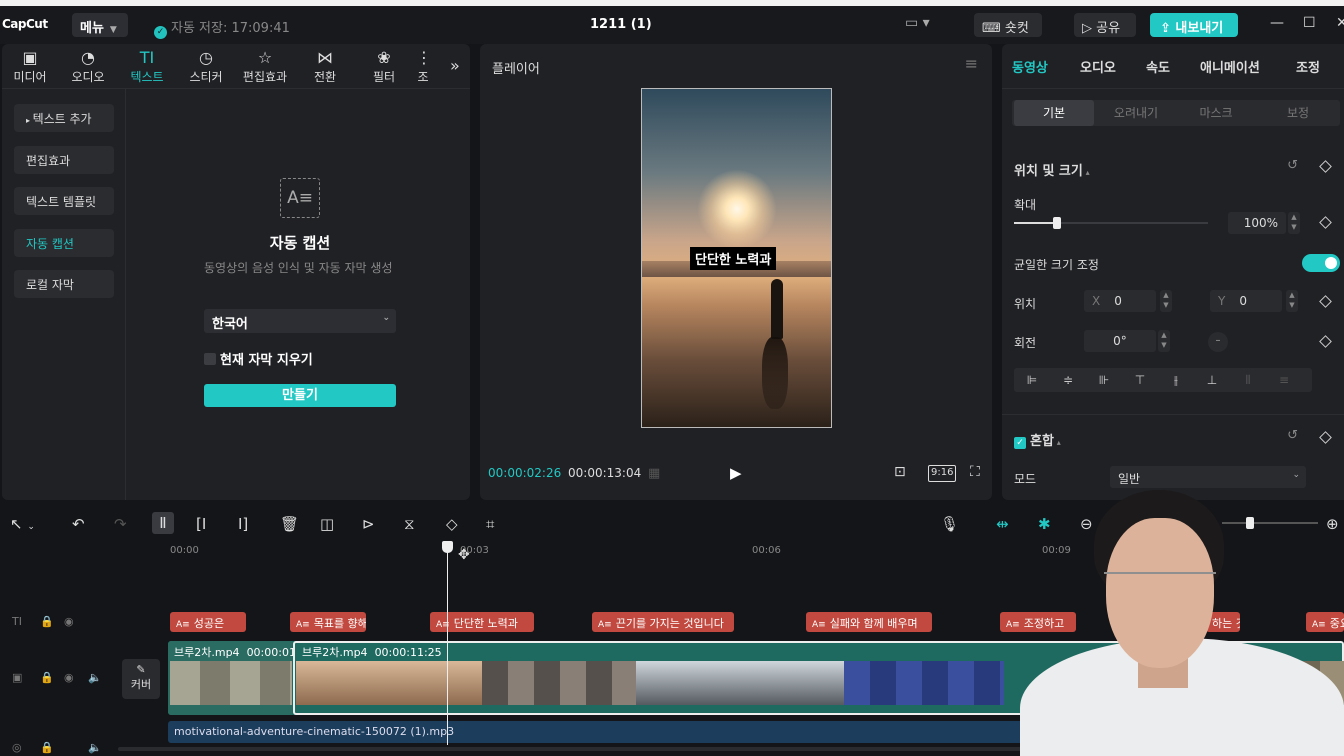 The height and width of the screenshot is (756, 1344). I want to click on mirror-icon: ⧖, so click(409, 524).